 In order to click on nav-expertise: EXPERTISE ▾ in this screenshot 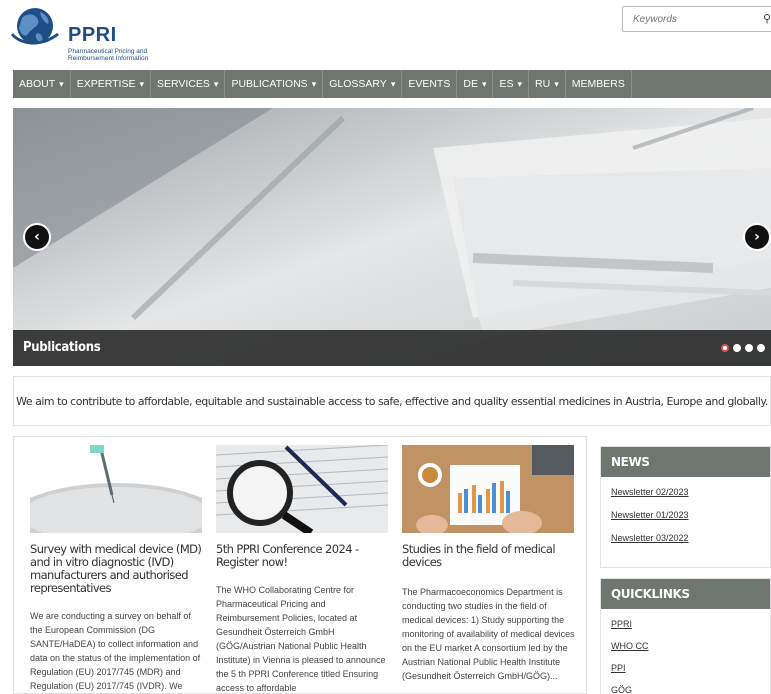, I will do `click(111, 84)`.